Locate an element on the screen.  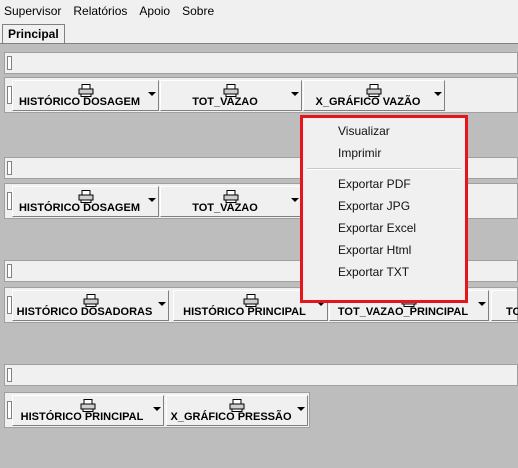
report-button-historico-dosadoras: HISTÓRICO DOSADORAS is located at coordinates (90, 305).